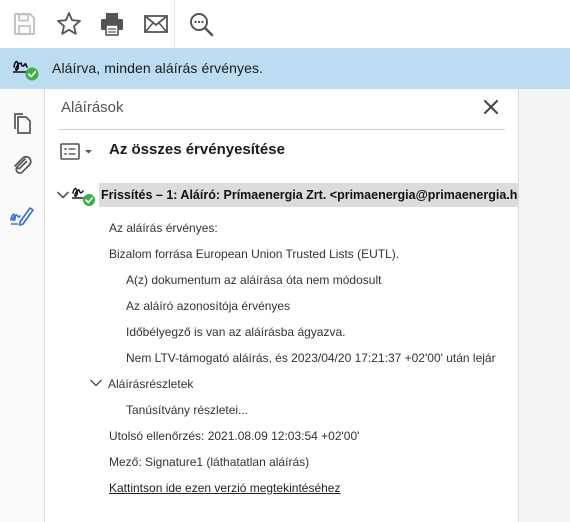 The width and height of the screenshot is (570, 522). I want to click on list-options-icon, so click(76, 151).